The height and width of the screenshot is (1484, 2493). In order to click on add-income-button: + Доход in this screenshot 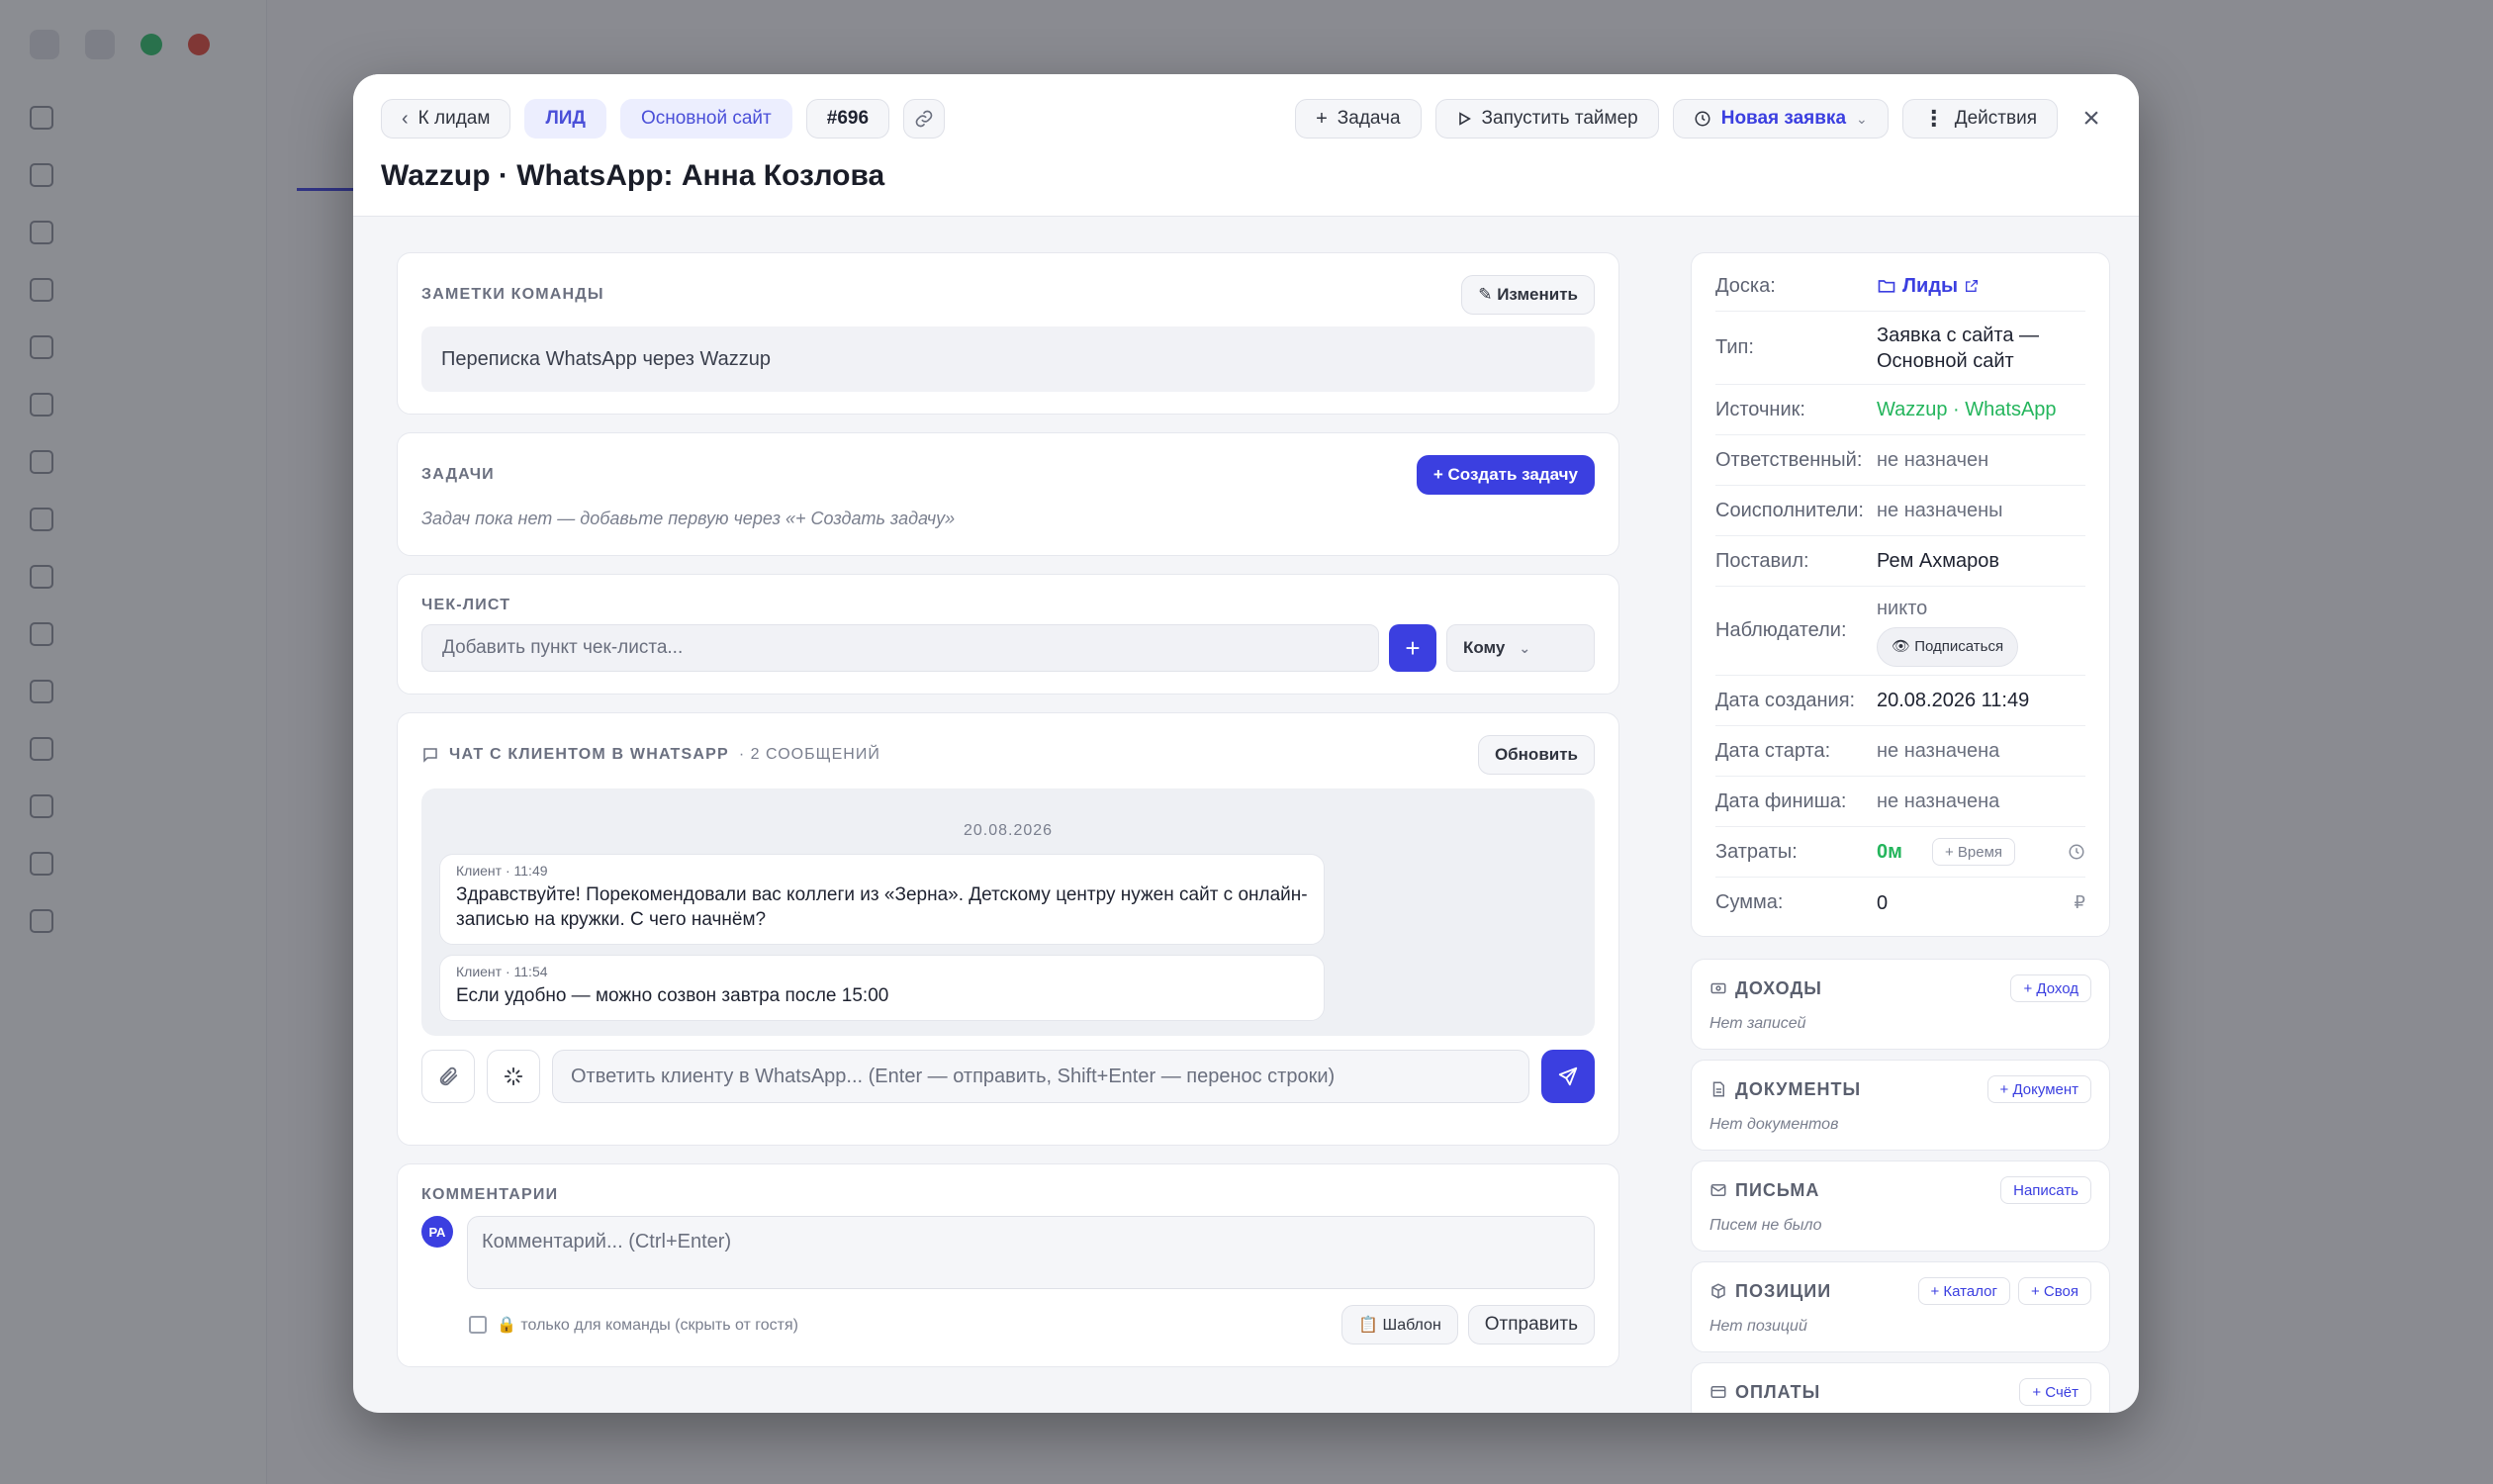, I will do `click(2050, 988)`.